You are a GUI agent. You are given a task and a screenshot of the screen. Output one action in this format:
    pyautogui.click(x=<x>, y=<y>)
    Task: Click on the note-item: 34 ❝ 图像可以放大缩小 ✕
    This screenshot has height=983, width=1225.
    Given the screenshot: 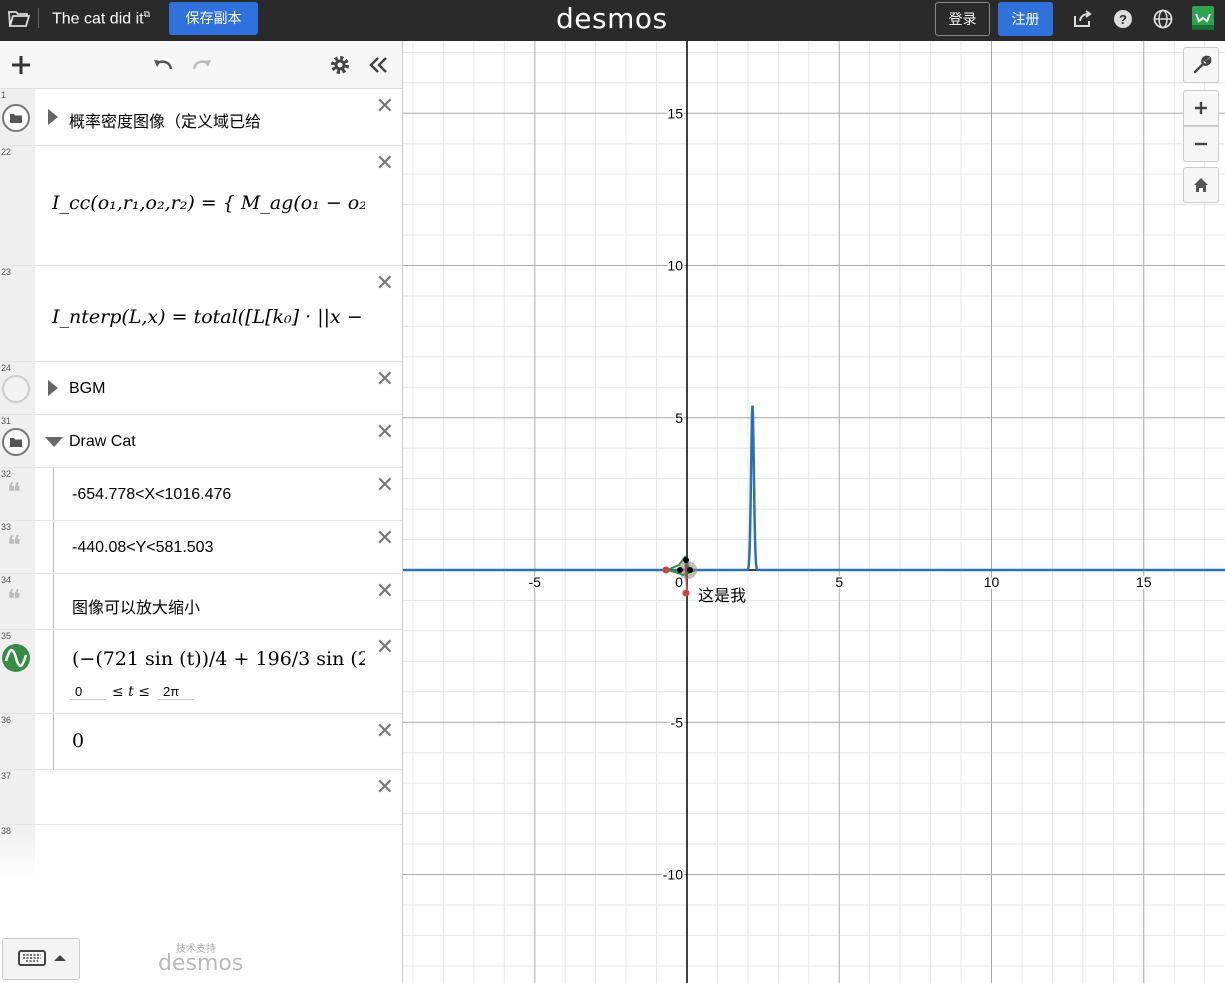 What is the action you would take?
    pyautogui.click(x=201, y=602)
    